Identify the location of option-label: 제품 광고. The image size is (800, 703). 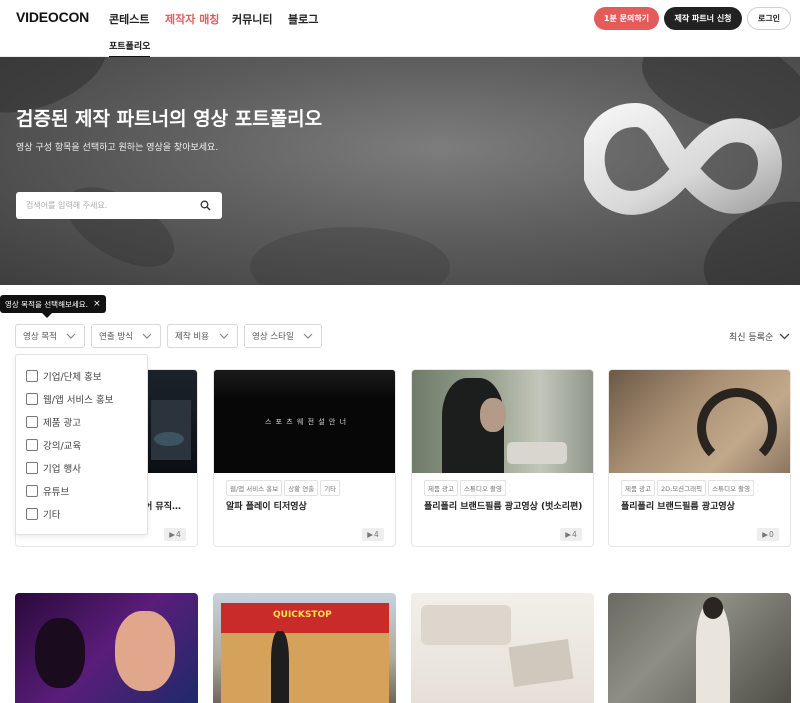
(62, 423).